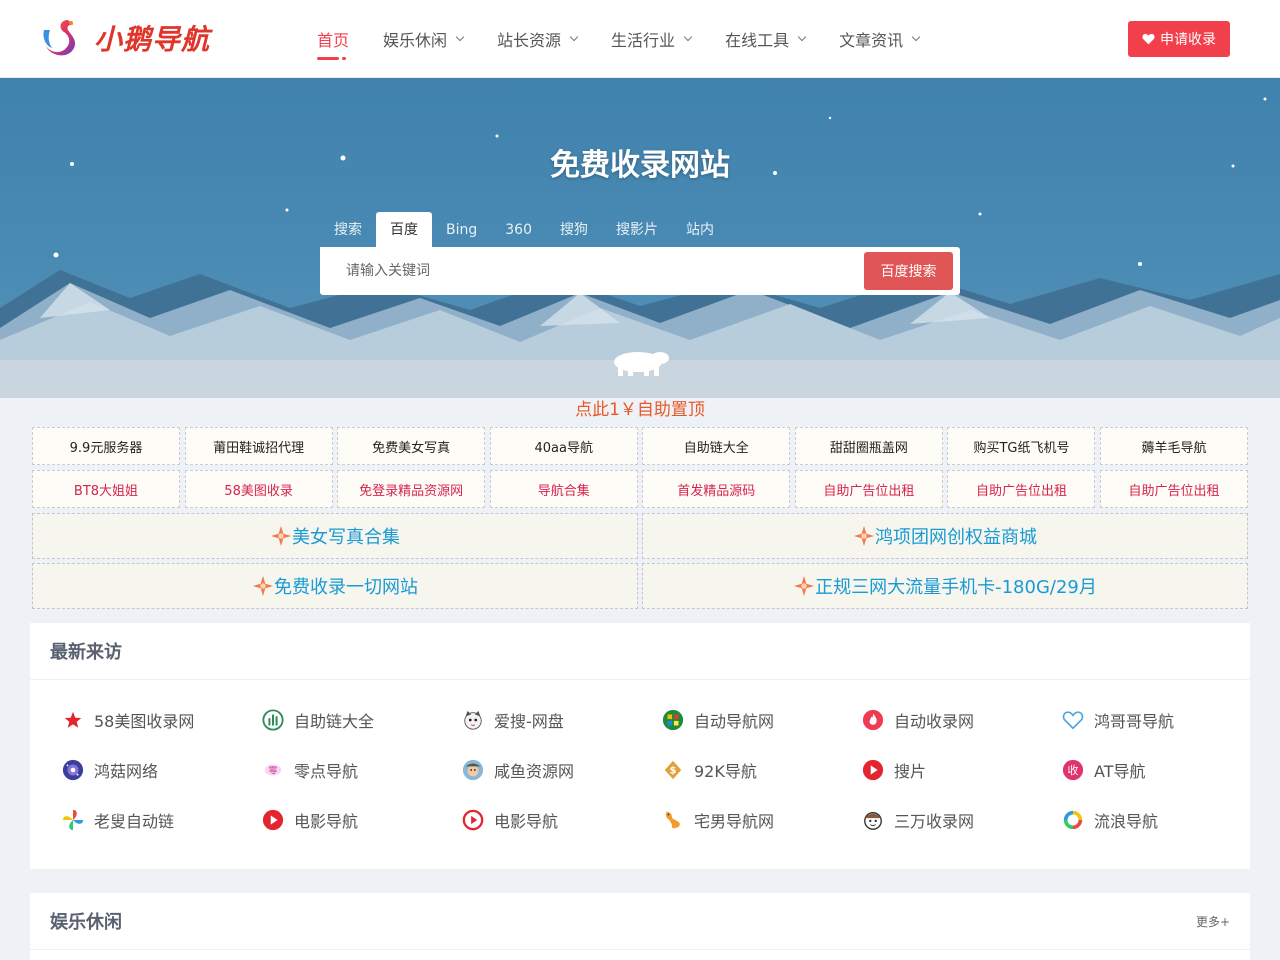  I want to click on visit-link: 宅男导航网, so click(762, 820).